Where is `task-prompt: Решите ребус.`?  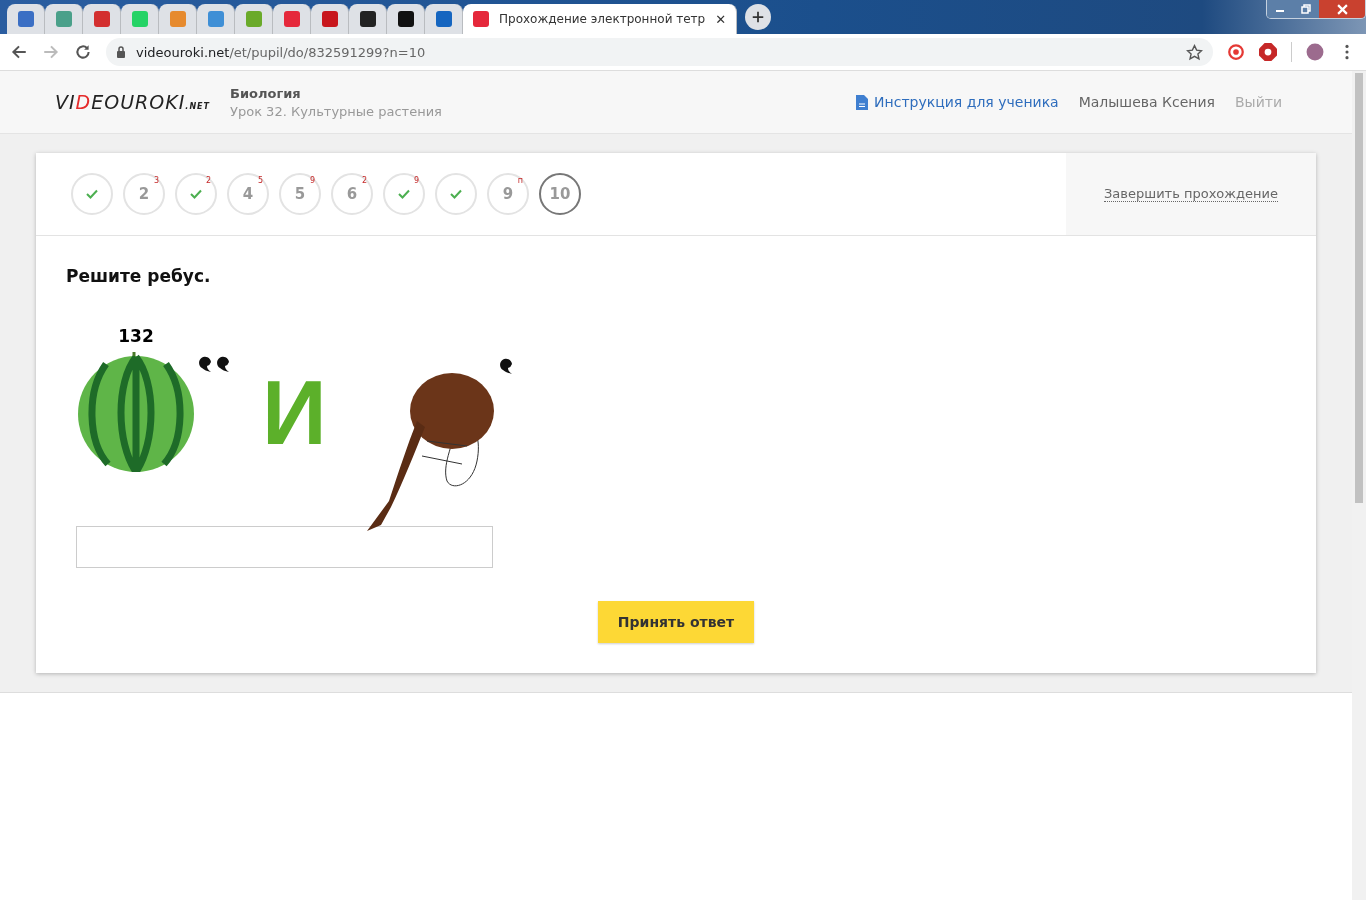 task-prompt: Решите ребус. is located at coordinates (139, 276).